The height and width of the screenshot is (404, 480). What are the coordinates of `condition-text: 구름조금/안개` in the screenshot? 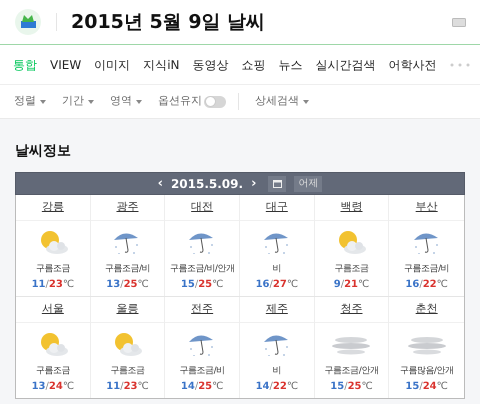 It's located at (351, 371).